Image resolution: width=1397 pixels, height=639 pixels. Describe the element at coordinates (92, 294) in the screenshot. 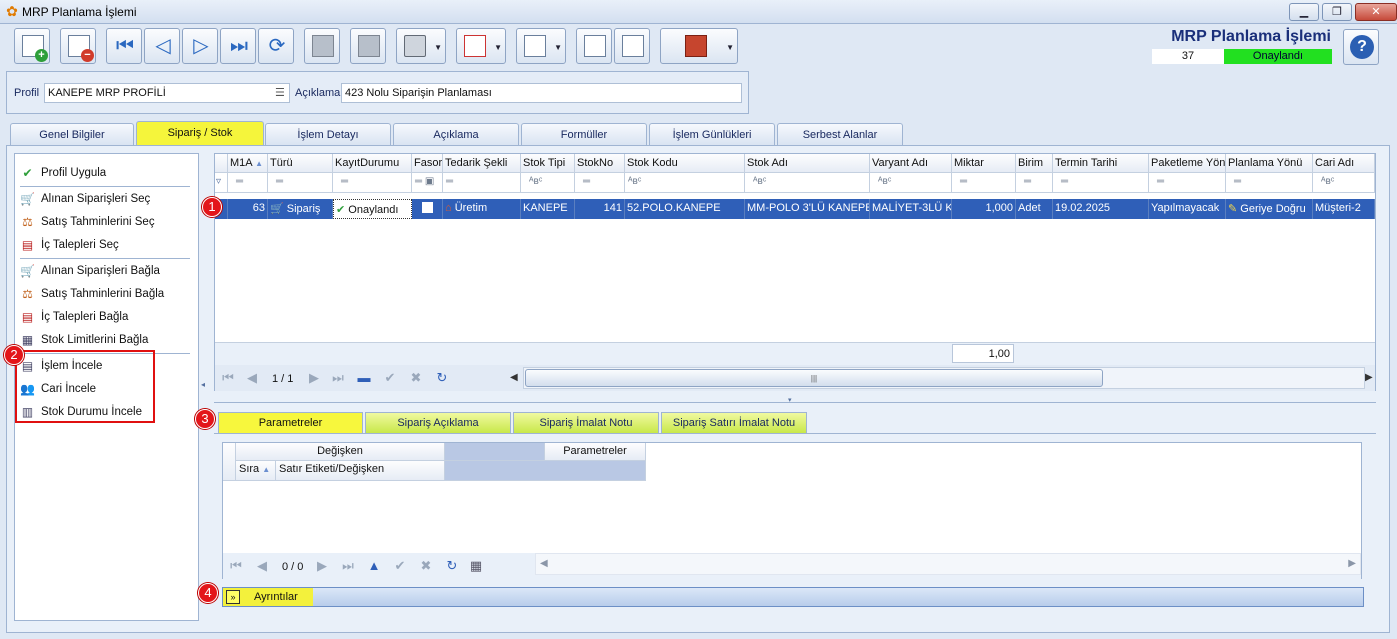

I see `menu-satis-tahminlerini-bagla: ⚖ Satış Tahminlerini Bağla` at that location.